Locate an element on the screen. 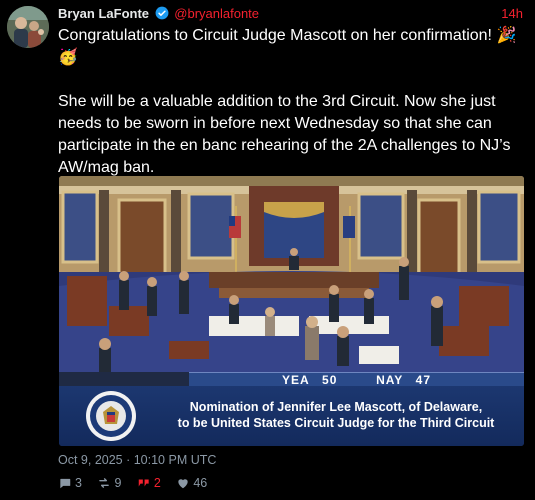  us-senate-seal-icon is located at coordinates (111, 416).